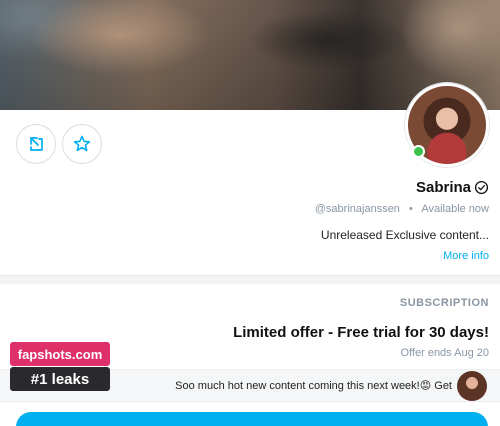 Image resolution: width=500 pixels, height=426 pixels. Describe the element at coordinates (443, 187) in the screenshot. I see `display-name-text: Sabrina` at that location.